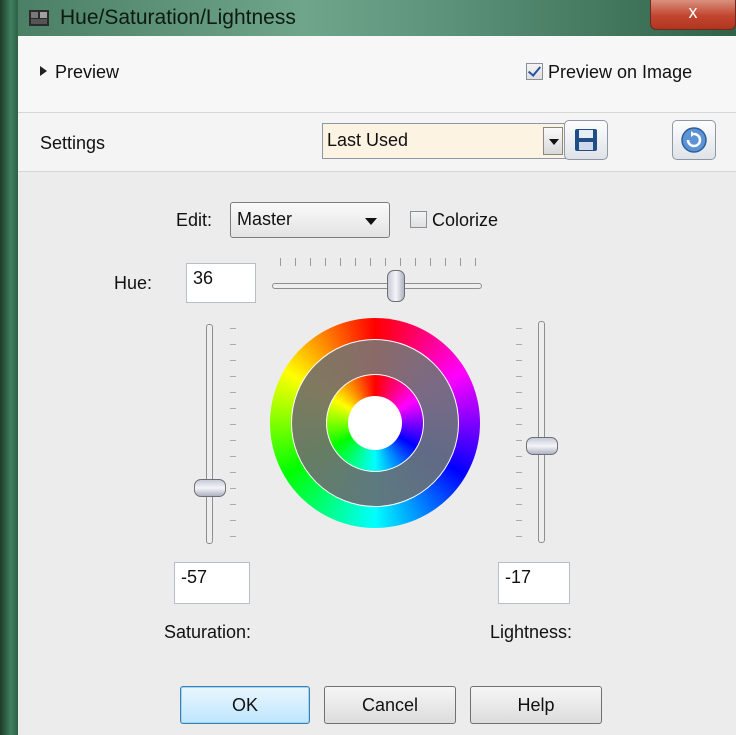  What do you see at coordinates (194, 220) in the screenshot?
I see `edit-label: Edit:` at bounding box center [194, 220].